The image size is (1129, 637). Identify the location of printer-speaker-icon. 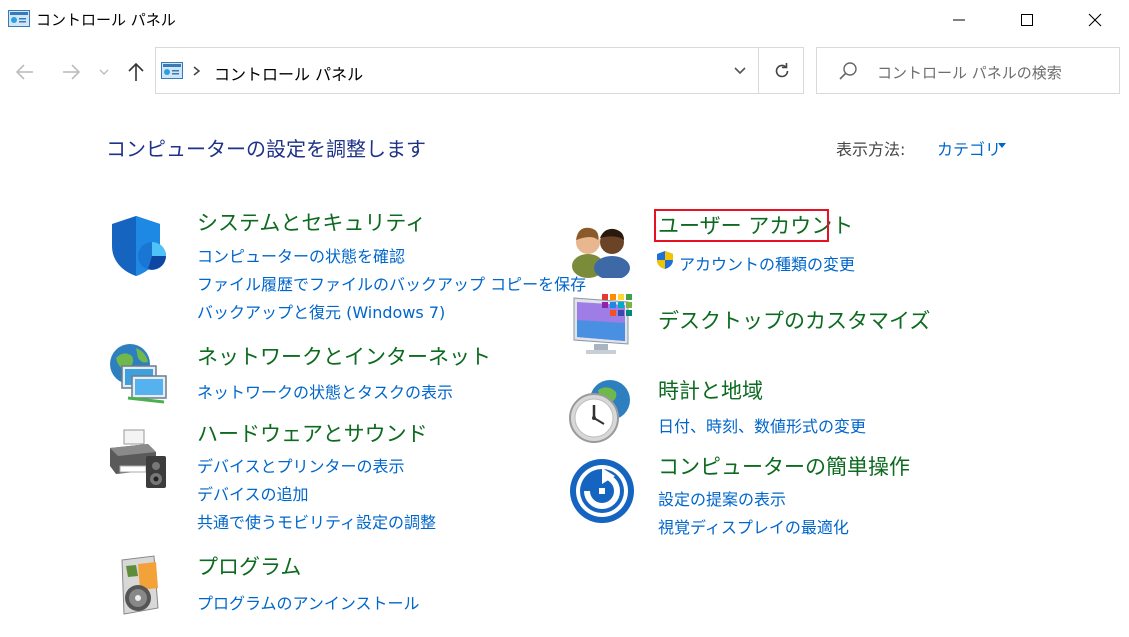
(139, 459).